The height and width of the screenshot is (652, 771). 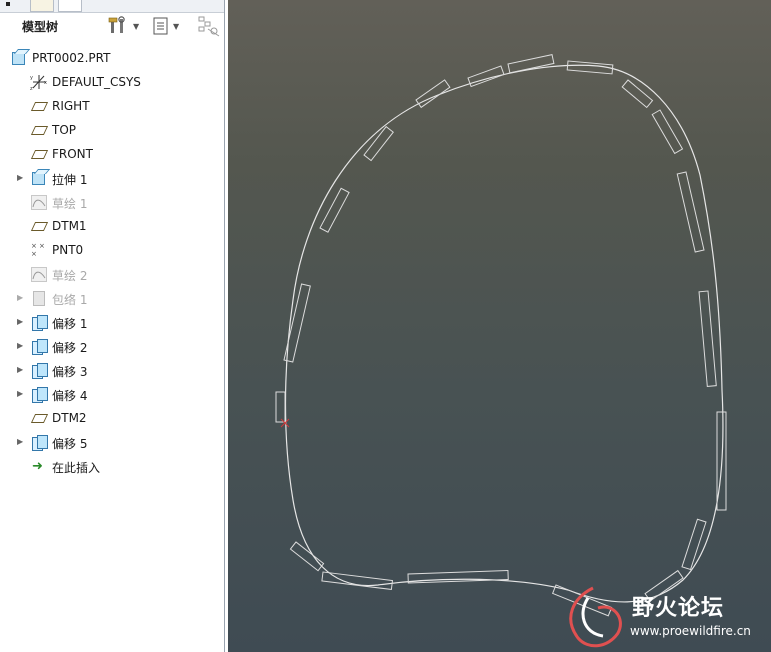 I want to click on show-options-button: ▼, so click(x=165, y=26).